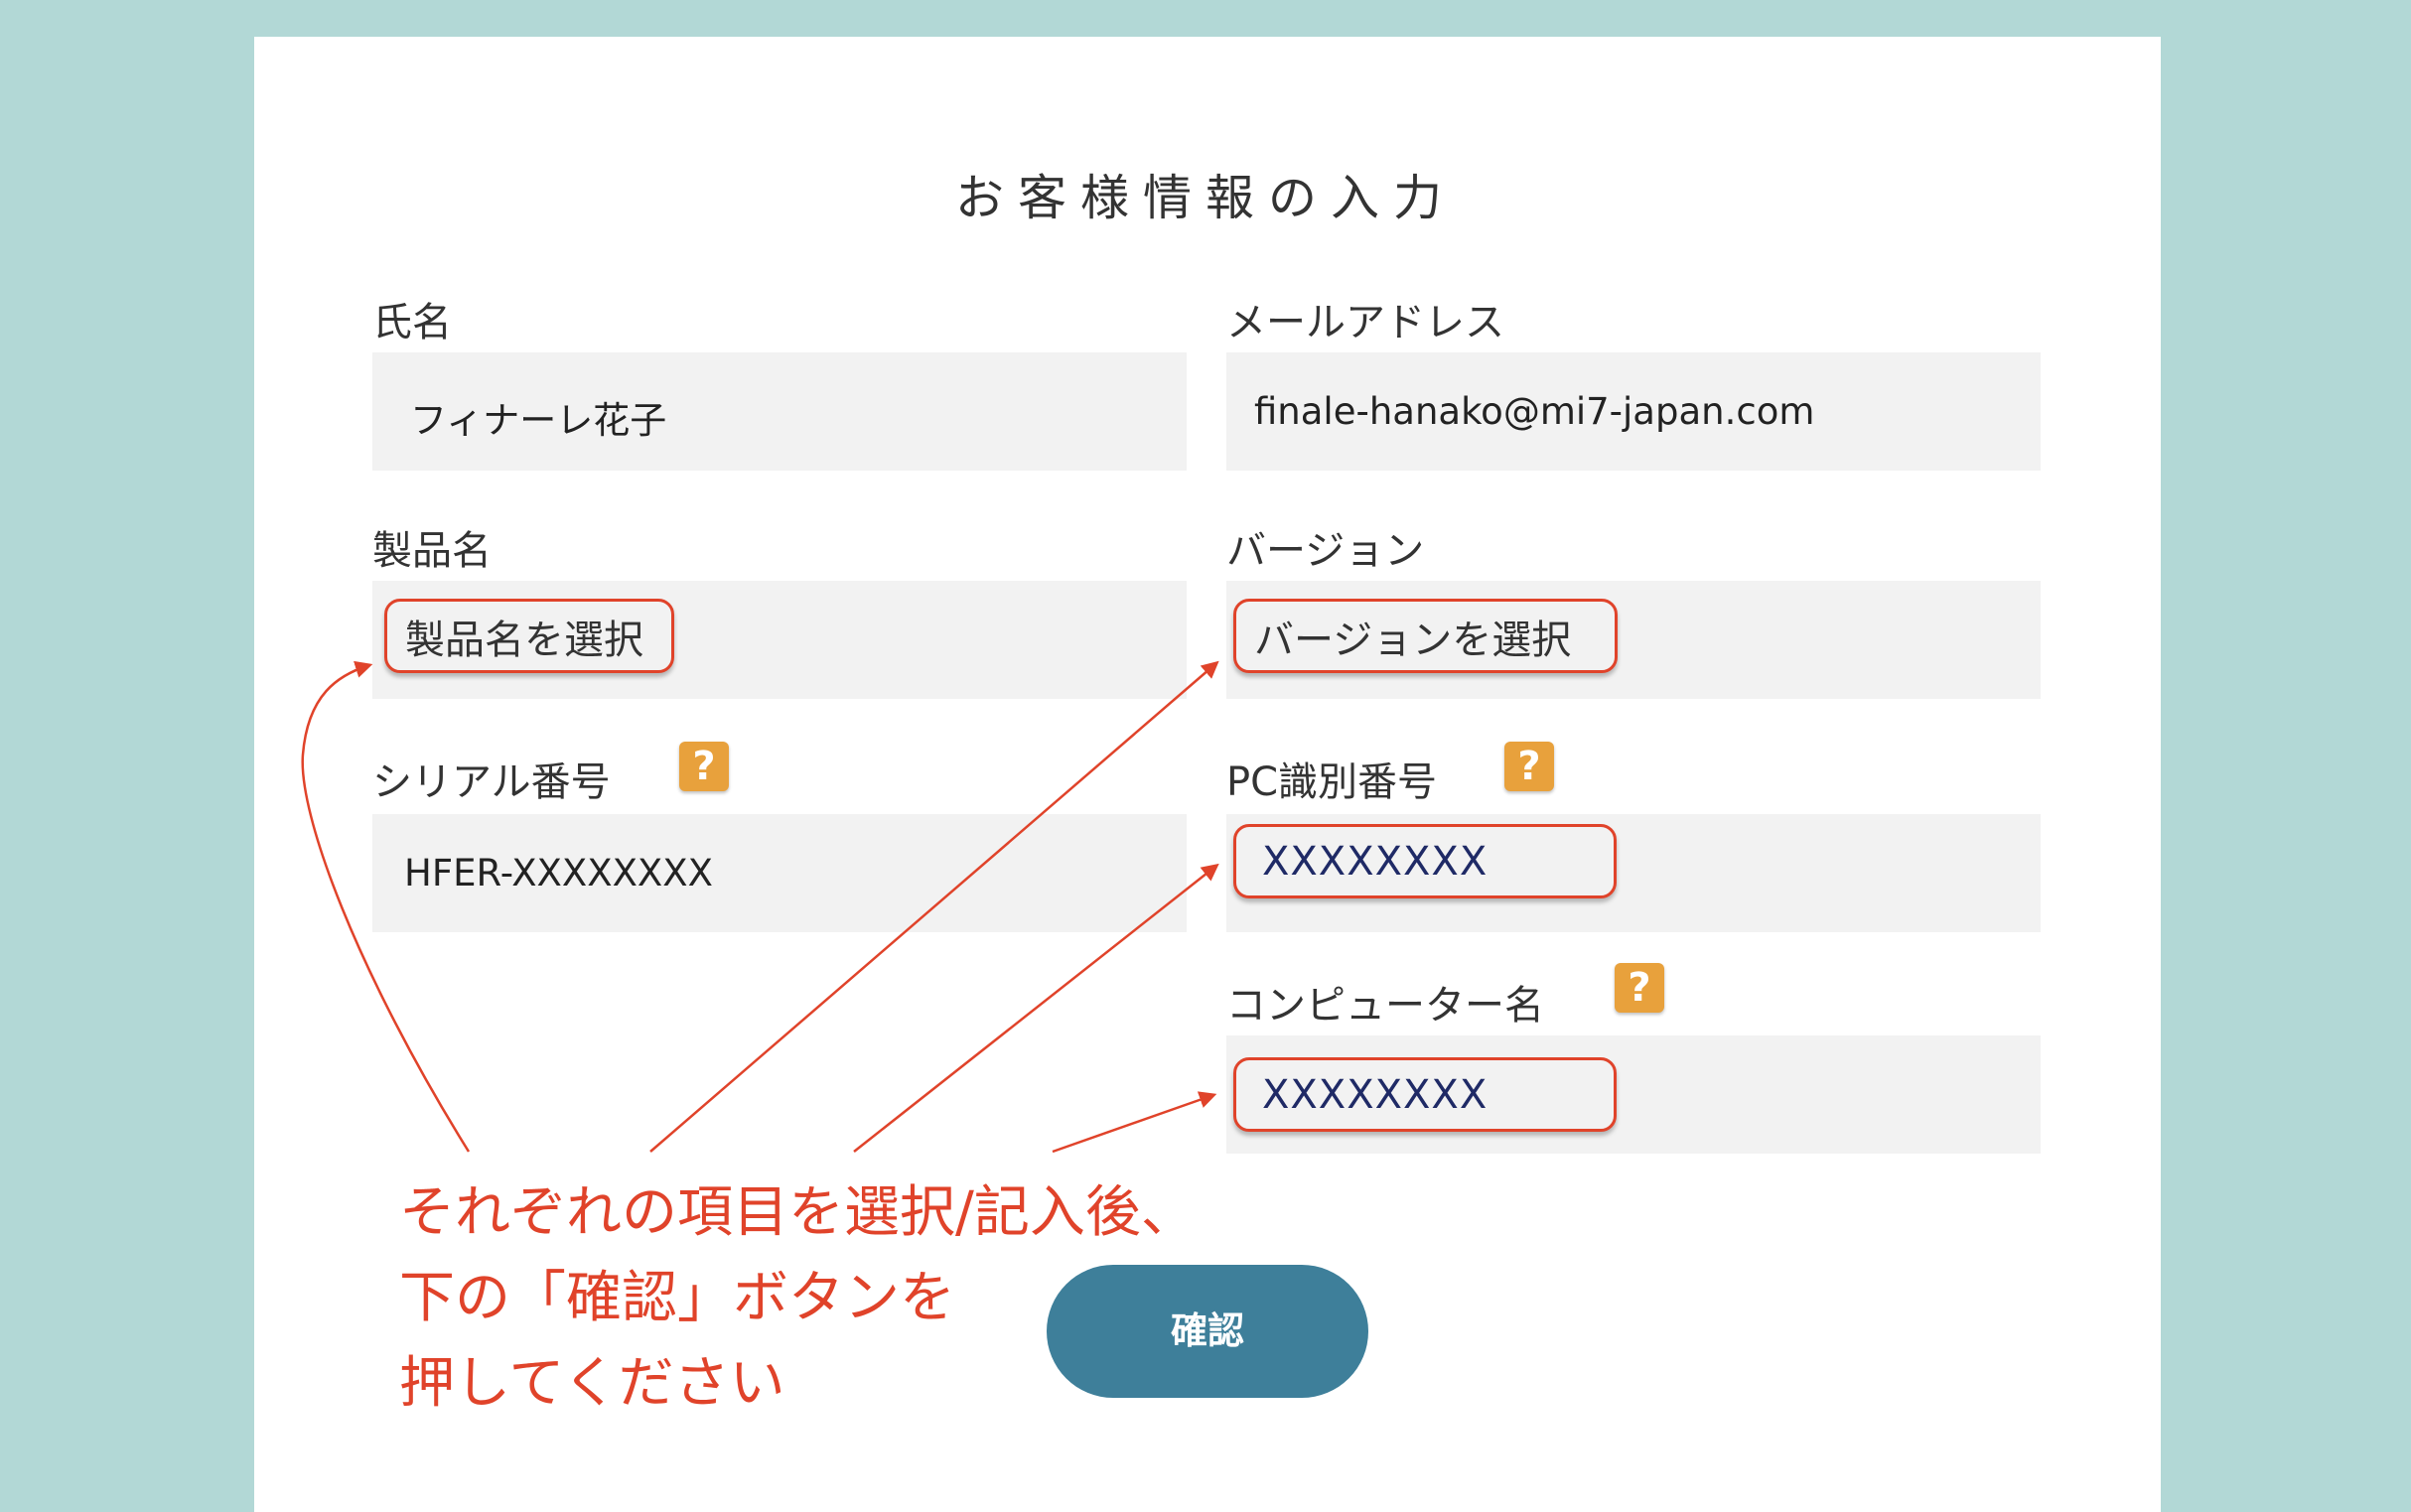 This screenshot has height=1512, width=2411. I want to click on arrow-to-version, so click(934, 907).